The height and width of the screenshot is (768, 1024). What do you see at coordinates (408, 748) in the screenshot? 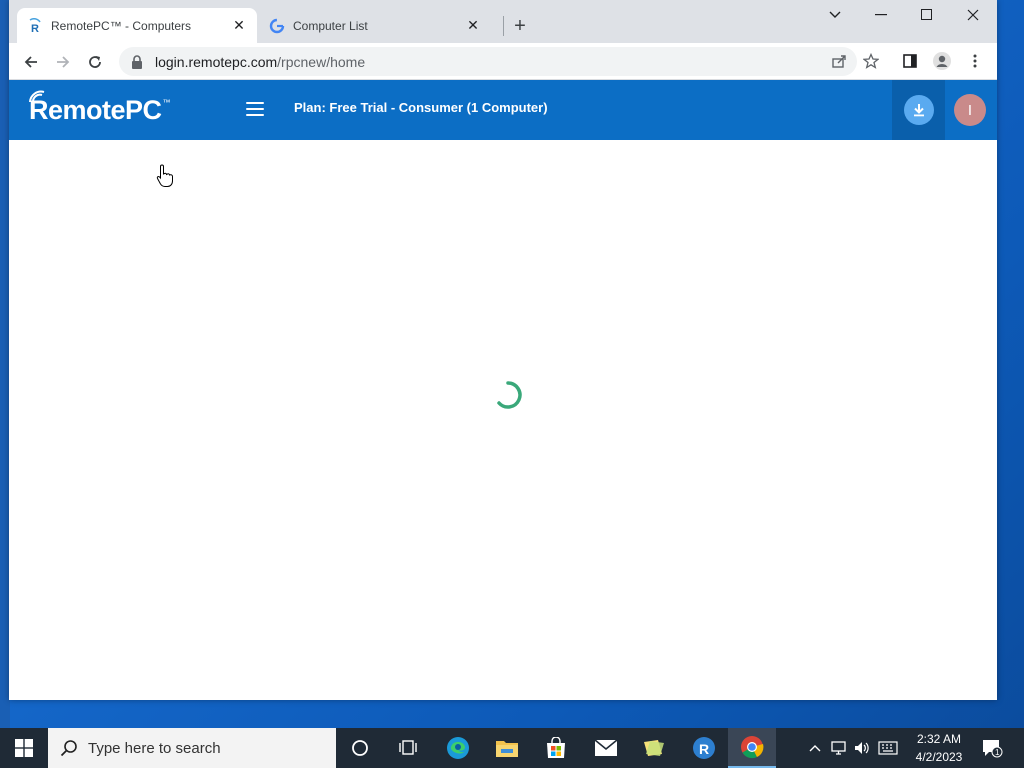
I see `task-view-icon` at bounding box center [408, 748].